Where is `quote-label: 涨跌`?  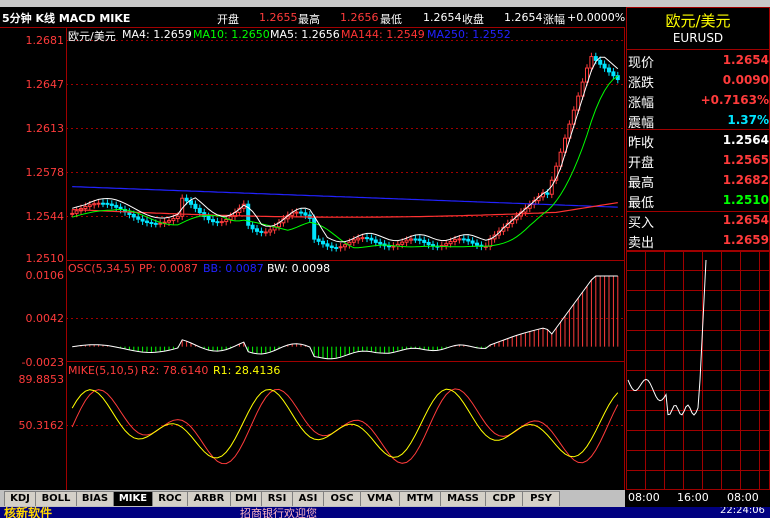
quote-label: 涨跌 is located at coordinates (641, 83).